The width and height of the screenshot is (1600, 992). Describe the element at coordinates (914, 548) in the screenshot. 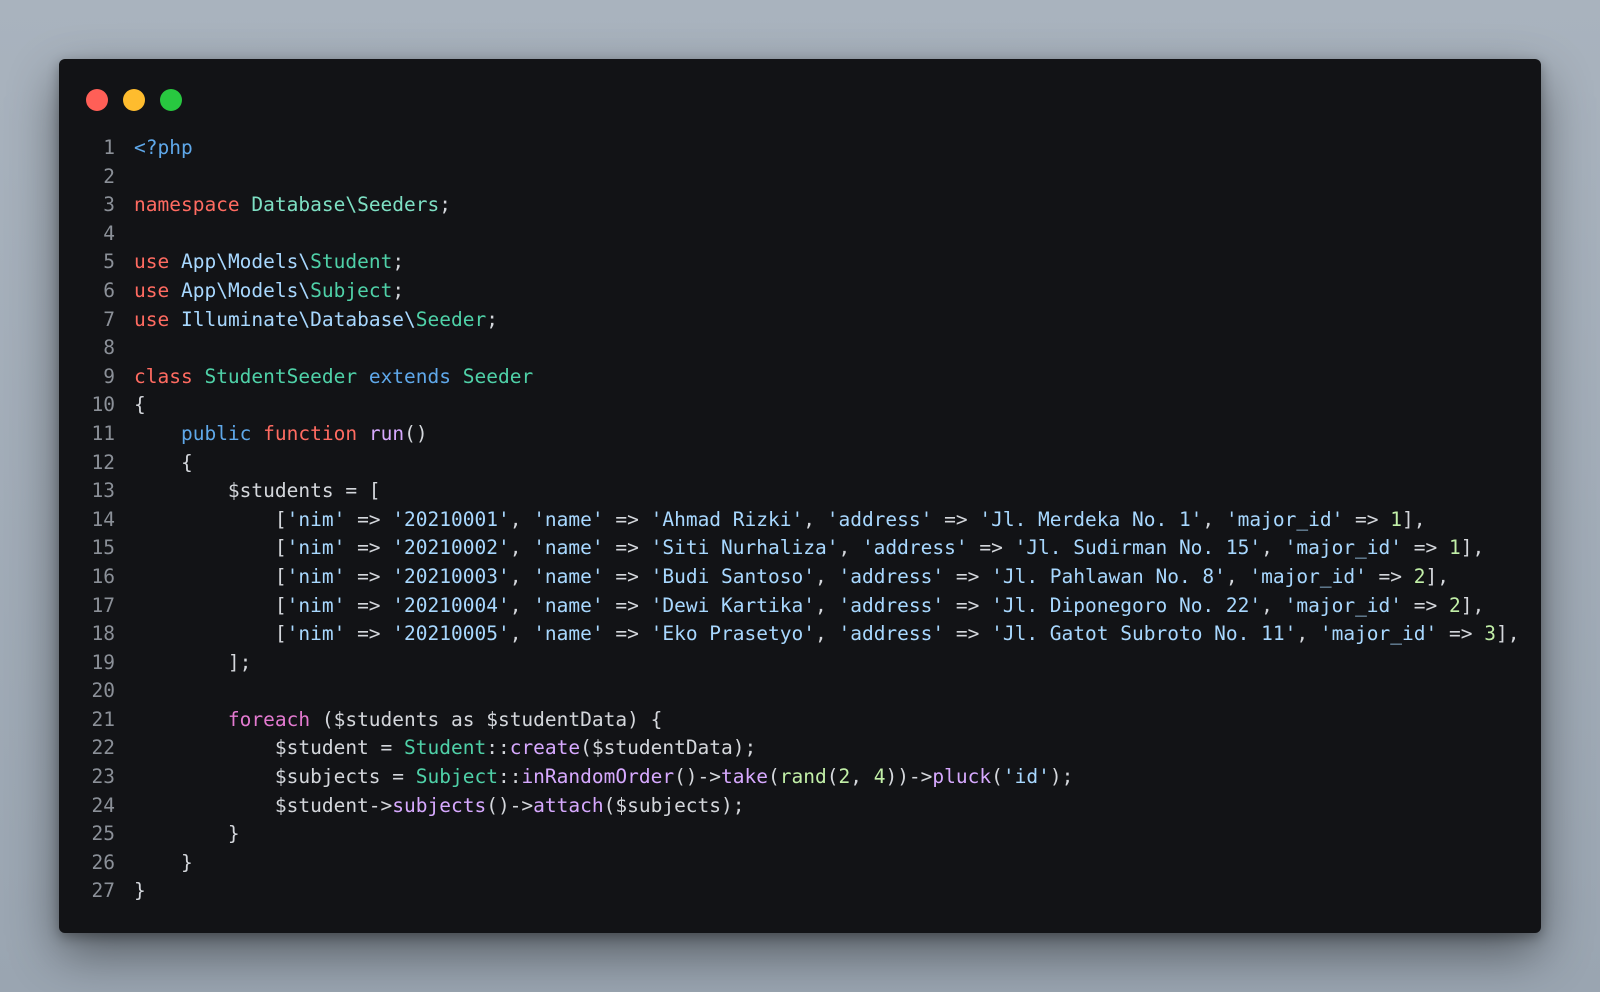

I see `code-token: 'address'` at that location.